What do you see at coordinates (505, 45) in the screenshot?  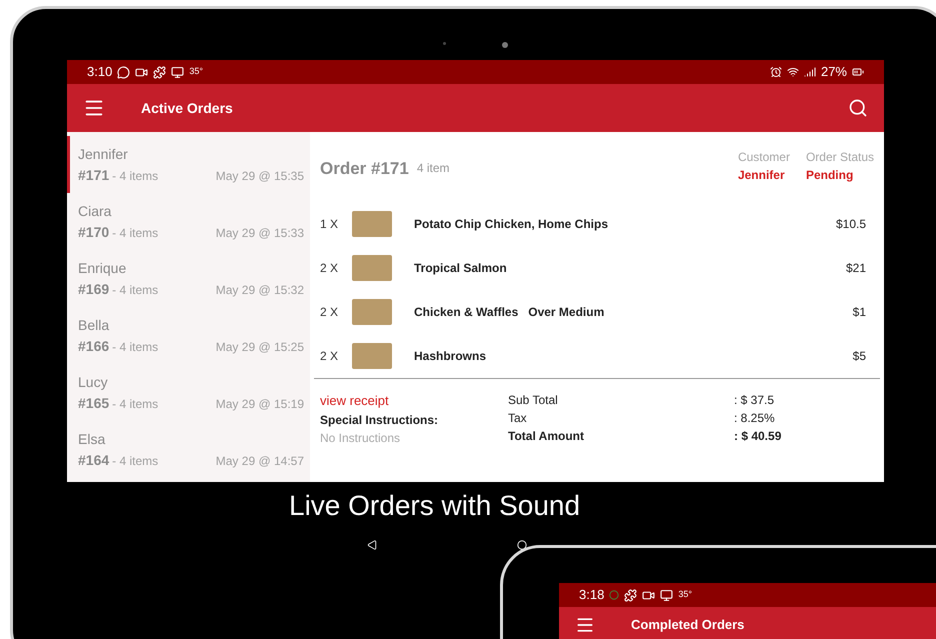 I see `camera-icon` at bounding box center [505, 45].